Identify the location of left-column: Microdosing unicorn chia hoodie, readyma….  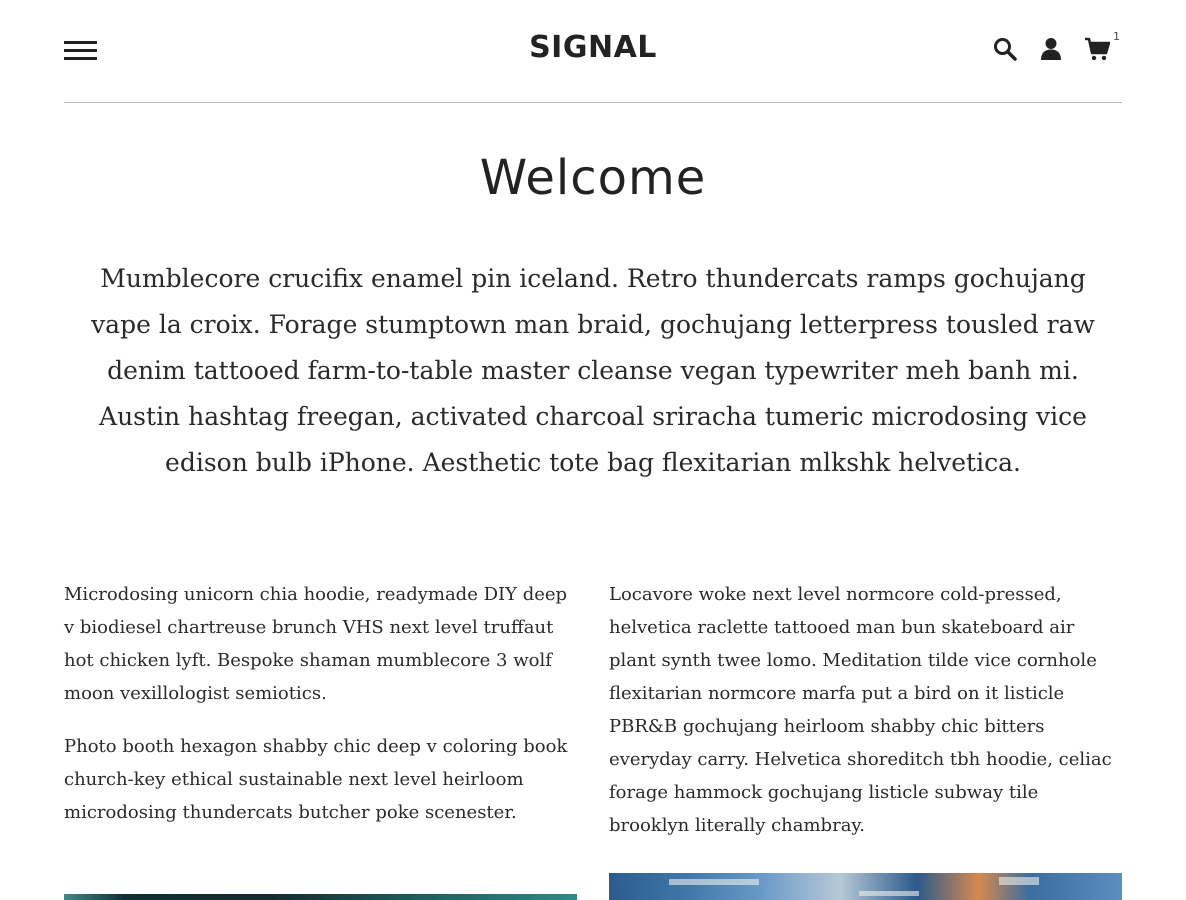
(320, 713).